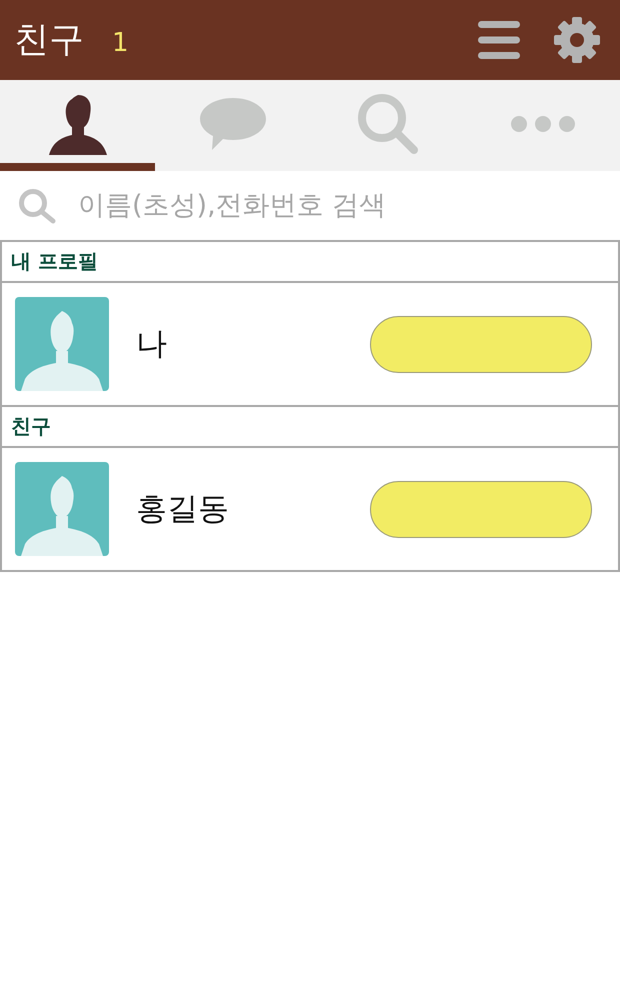 This screenshot has height=981, width=620. What do you see at coordinates (310, 262) in the screenshot?
I see `section-header: 내 프로필` at bounding box center [310, 262].